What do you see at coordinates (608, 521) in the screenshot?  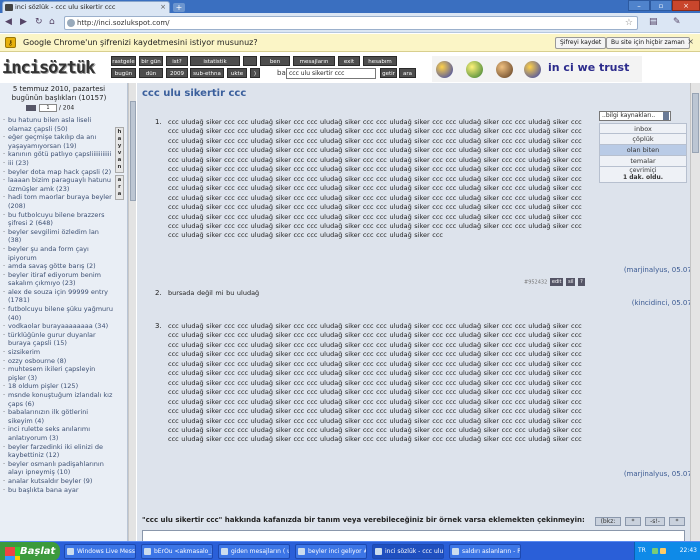 I see `bkz-button: (bkz:` at bounding box center [608, 521].